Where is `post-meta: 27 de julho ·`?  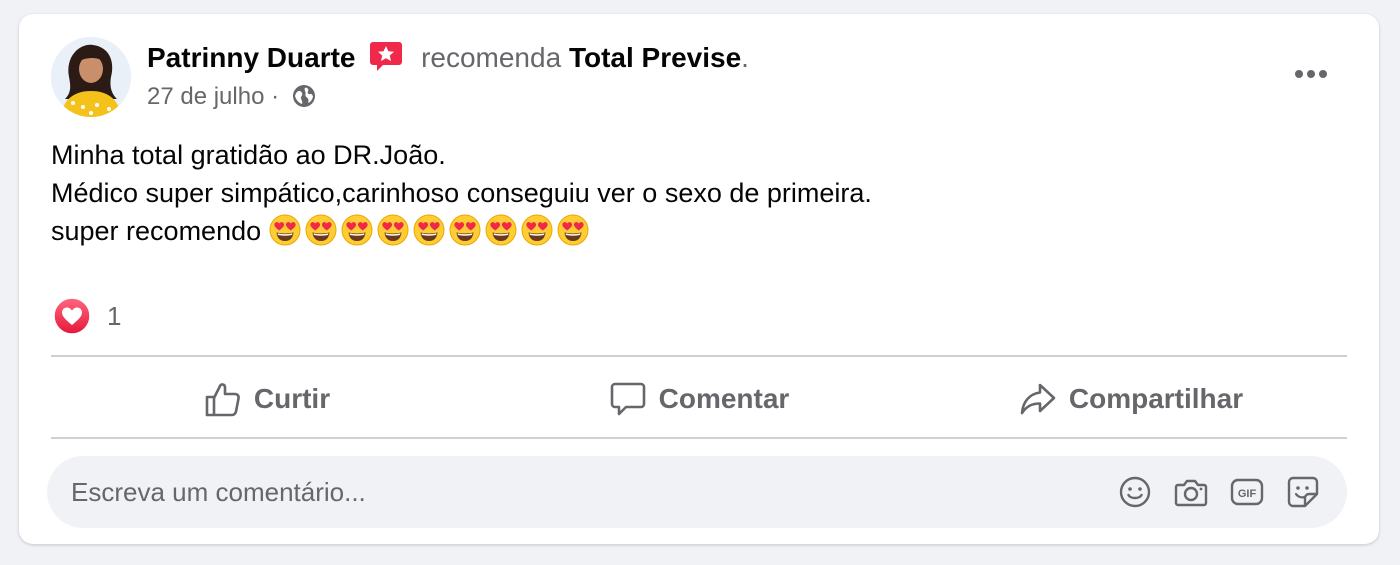 post-meta: 27 de julho · is located at coordinates (231, 97).